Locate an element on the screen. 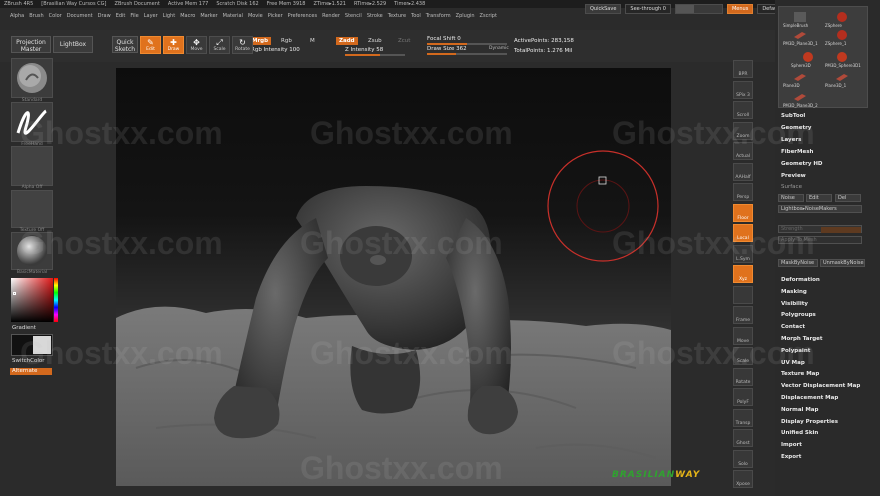  projection-master-button: Projection Master is located at coordinates (31, 44).